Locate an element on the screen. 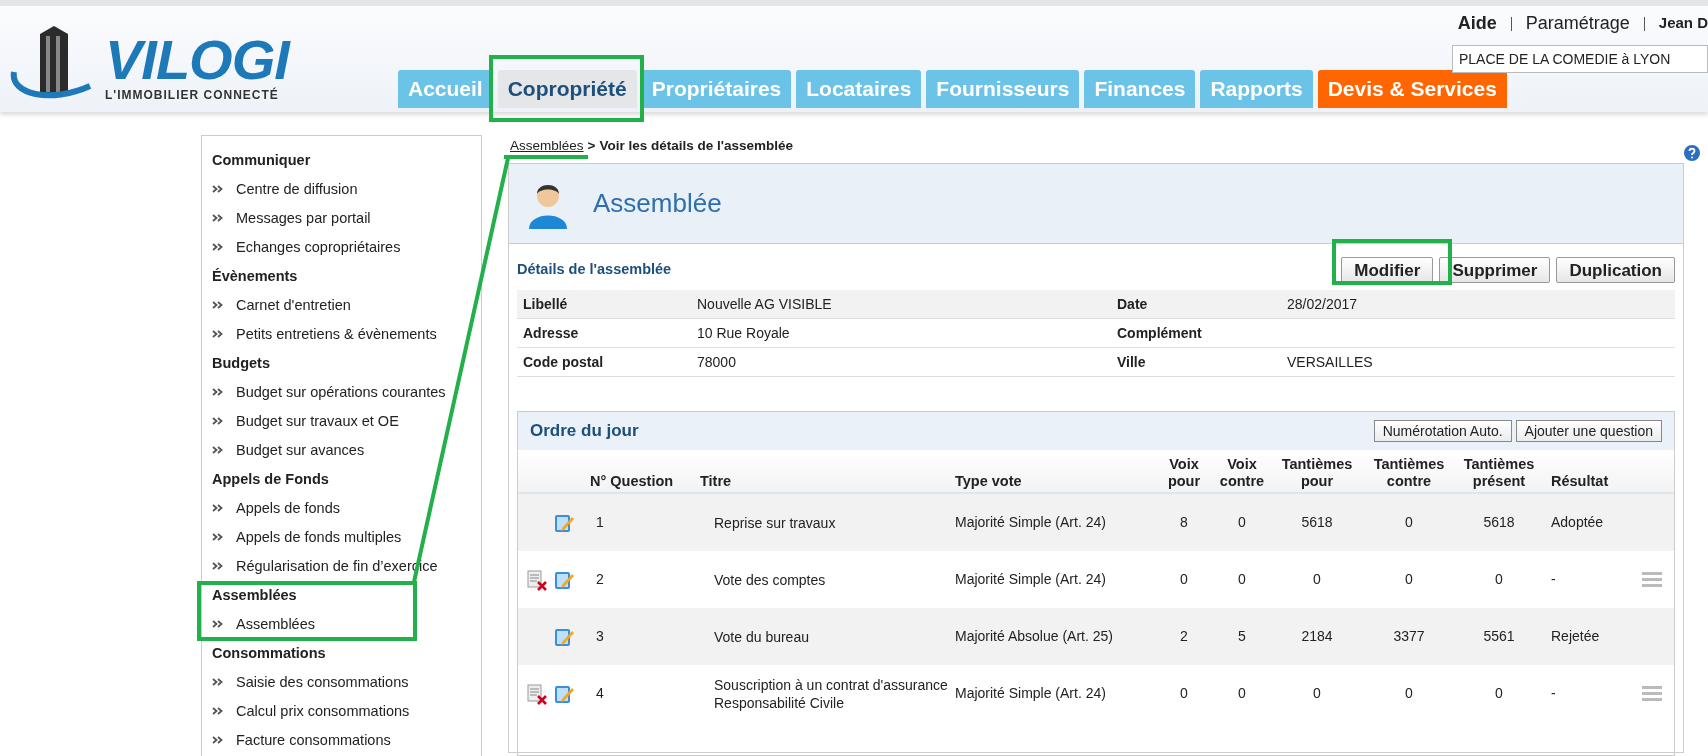 The image size is (1708, 756). header-link: Paramétrage is located at coordinates (1577, 23).